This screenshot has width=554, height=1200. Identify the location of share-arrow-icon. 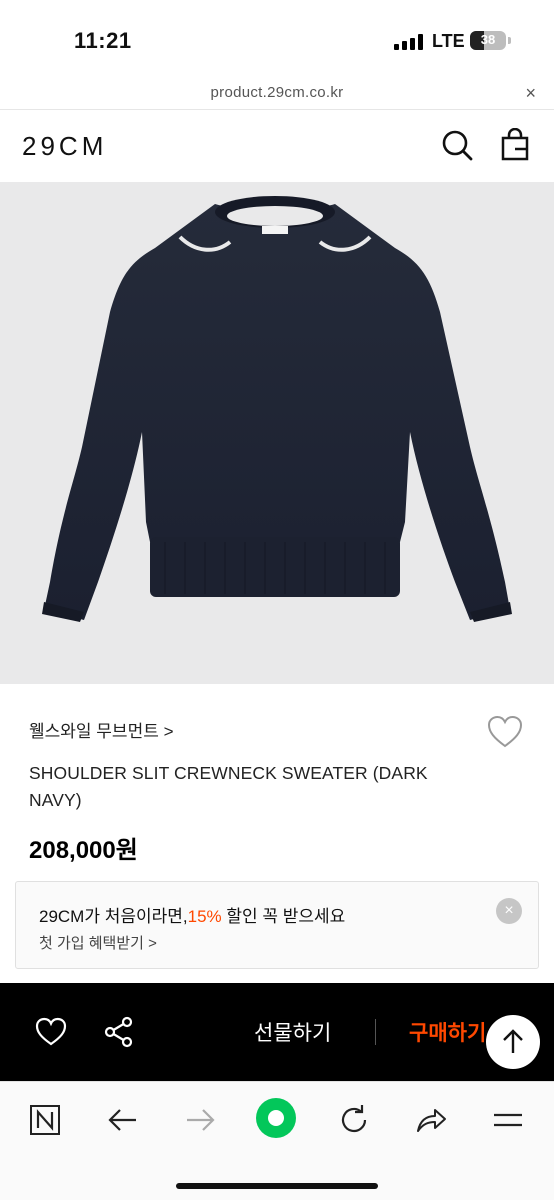
(431, 1120).